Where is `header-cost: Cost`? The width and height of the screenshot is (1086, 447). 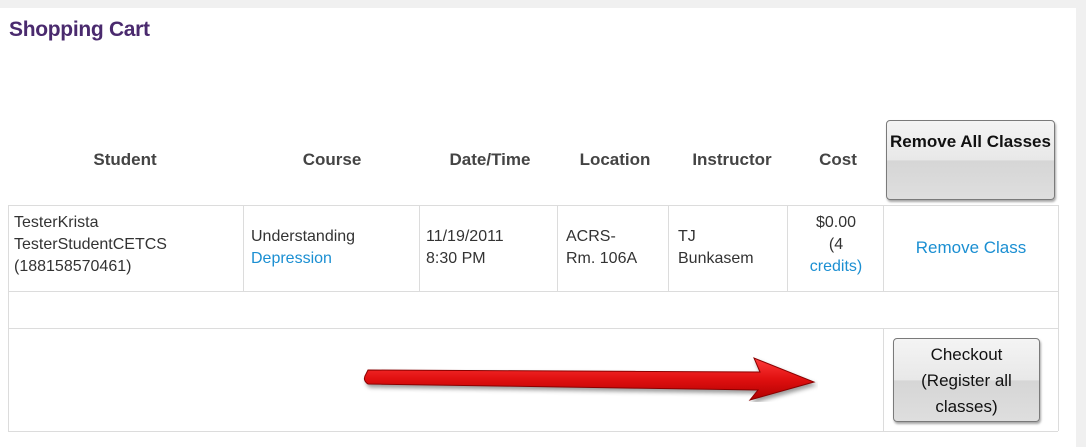
header-cost: Cost is located at coordinates (838, 159).